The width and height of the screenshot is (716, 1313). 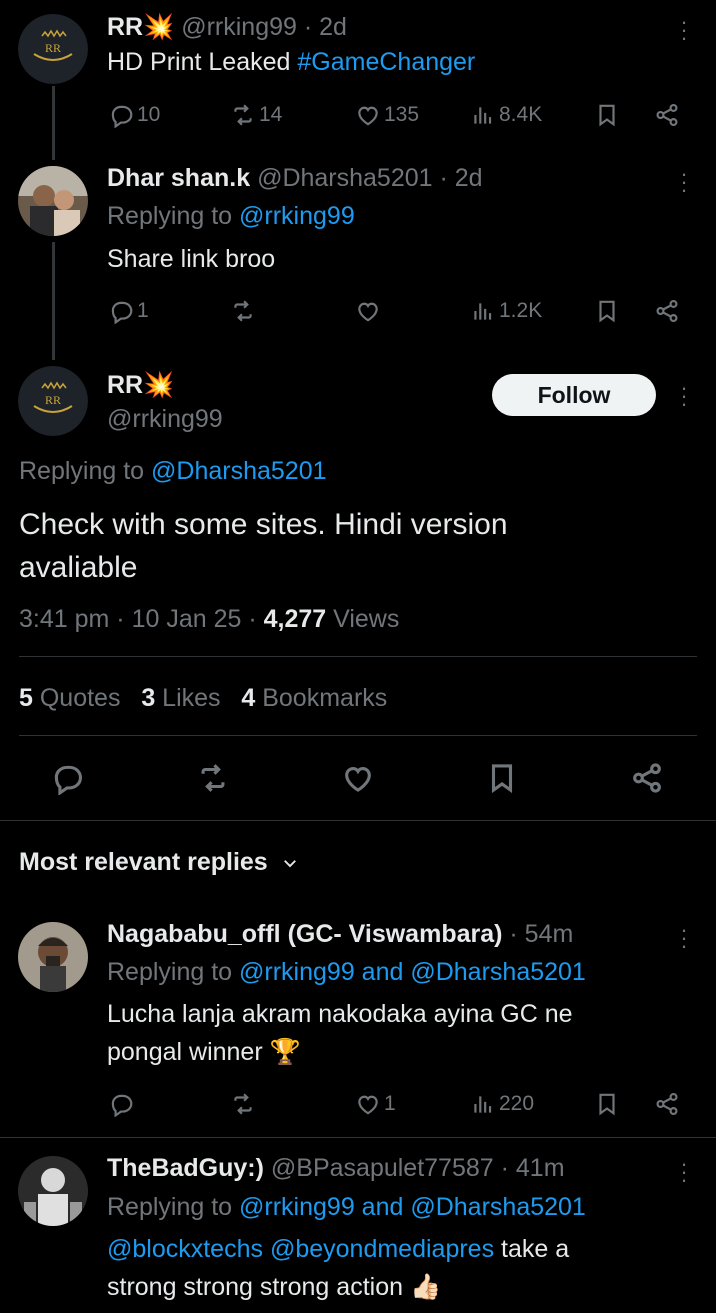 I want to click on author-name-line: RR💥, so click(x=140, y=385).